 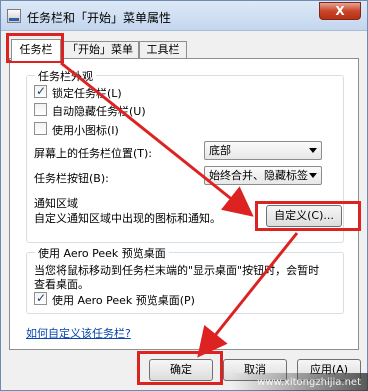 What do you see at coordinates (40, 109) in the screenshot?
I see `autohide-checkbox` at bounding box center [40, 109].